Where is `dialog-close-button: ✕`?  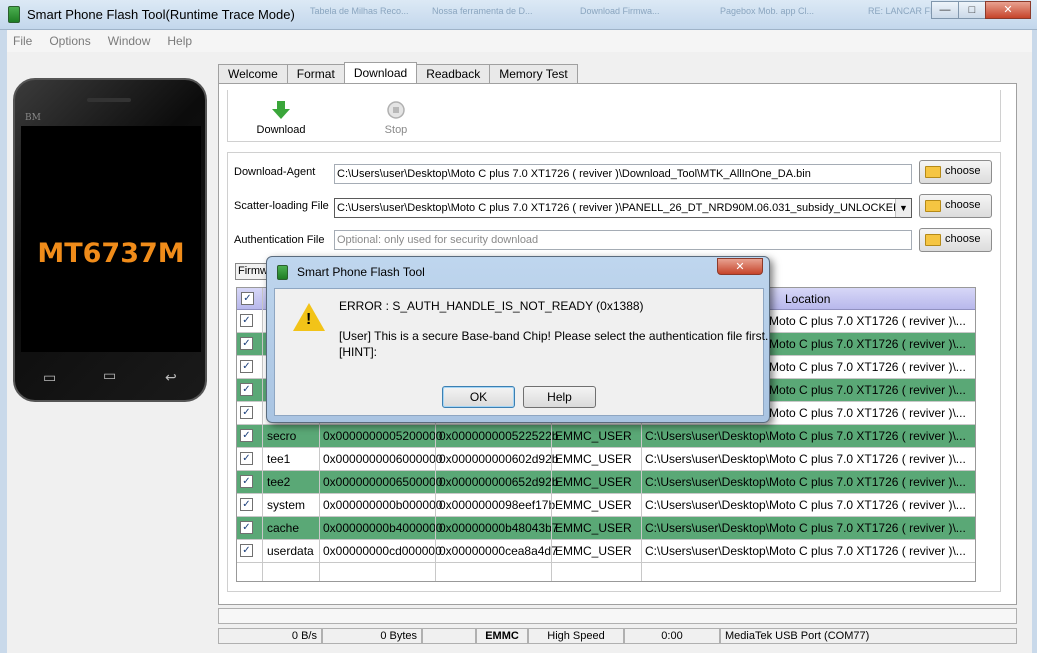
dialog-close-button: ✕ is located at coordinates (740, 266).